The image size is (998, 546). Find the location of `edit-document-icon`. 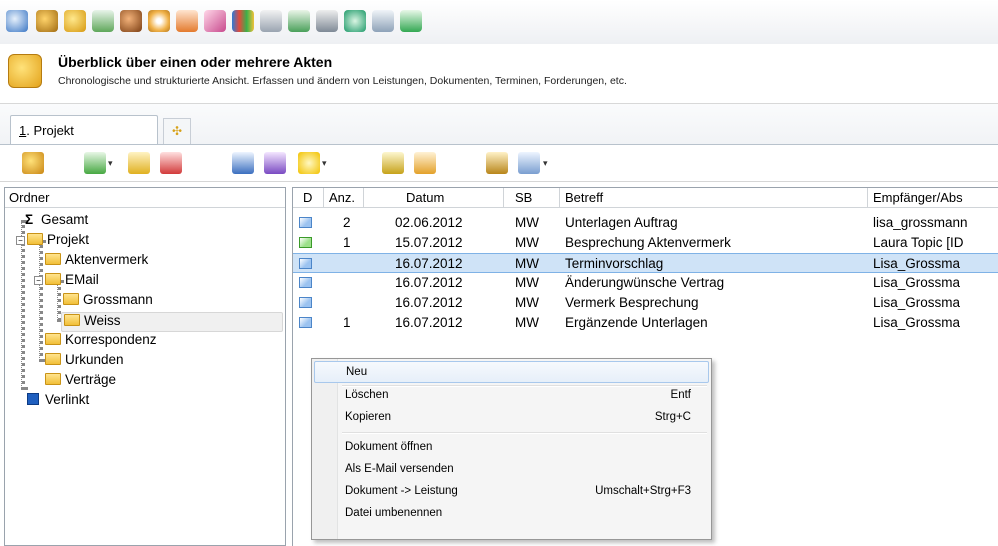

edit-document-icon is located at coordinates (139, 163).